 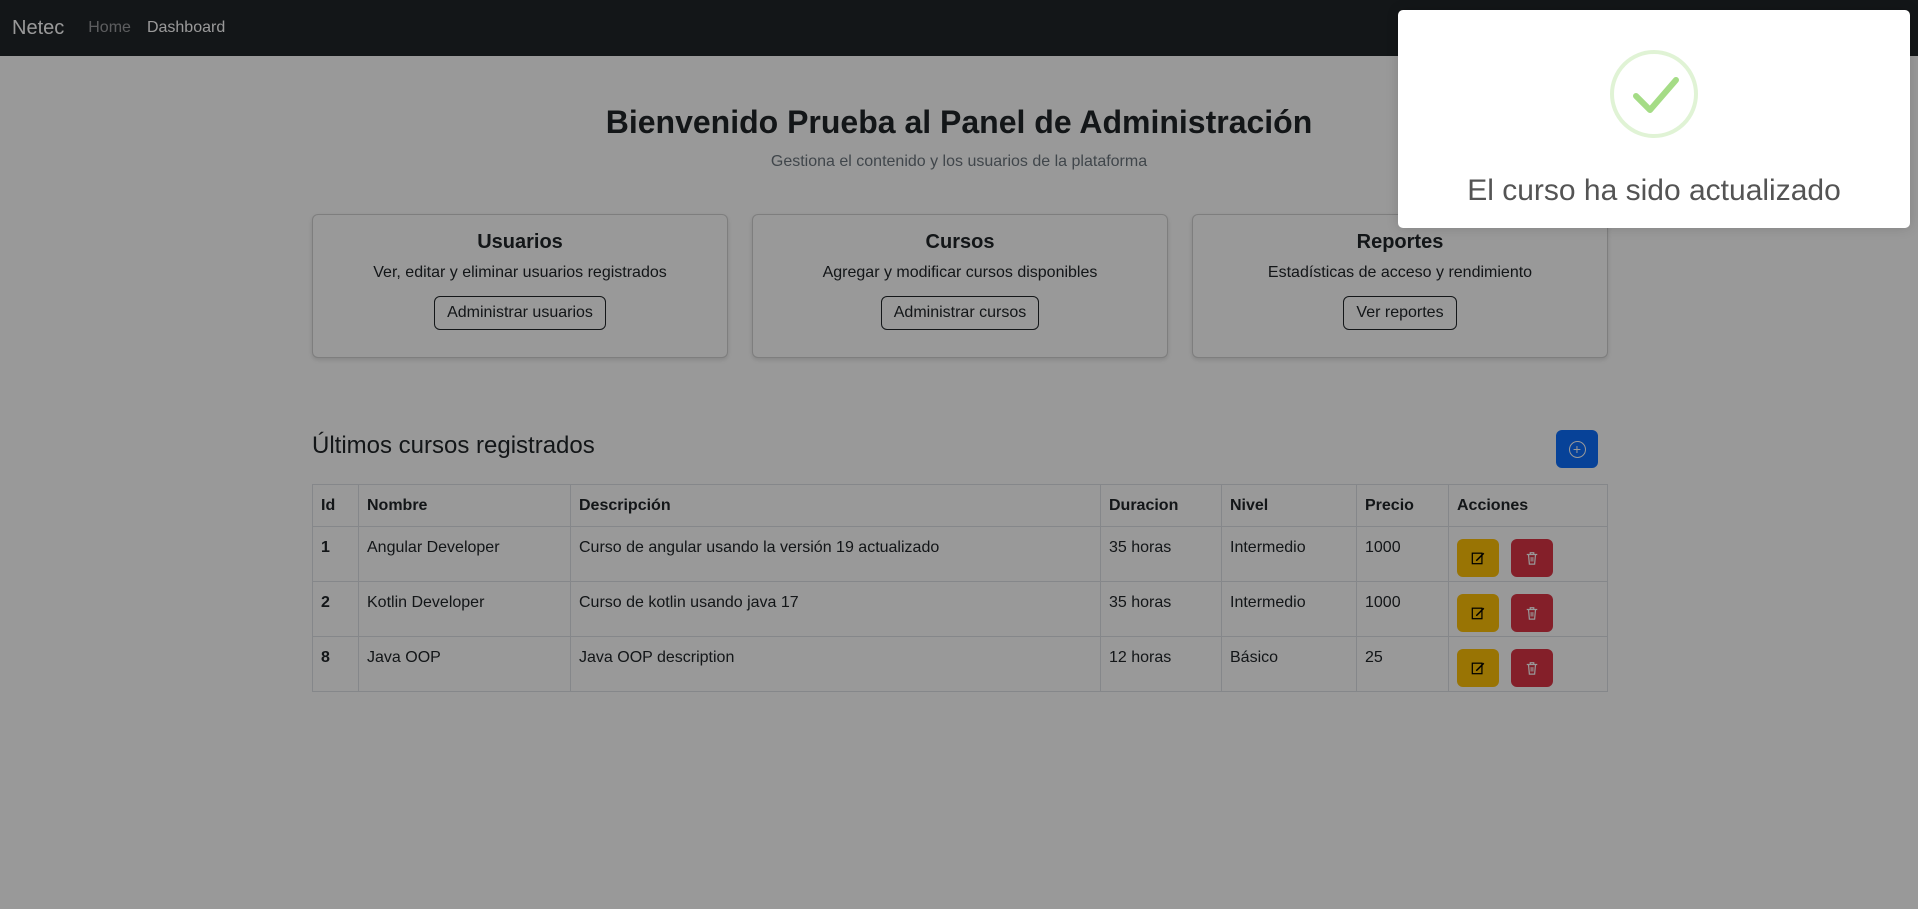 I want to click on success-toast: El curso ha sido actualizado, so click(x=1654, y=119).